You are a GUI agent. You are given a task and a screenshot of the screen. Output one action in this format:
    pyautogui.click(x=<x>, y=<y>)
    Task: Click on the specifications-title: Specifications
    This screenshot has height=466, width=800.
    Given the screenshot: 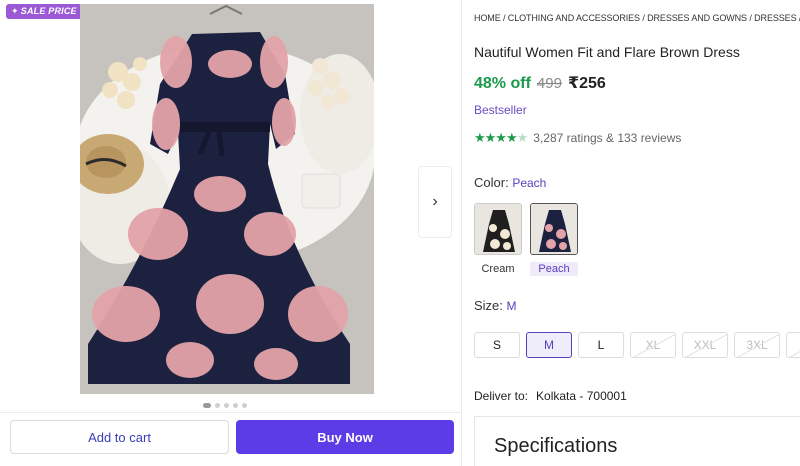 What is the action you would take?
    pyautogui.click(x=555, y=446)
    